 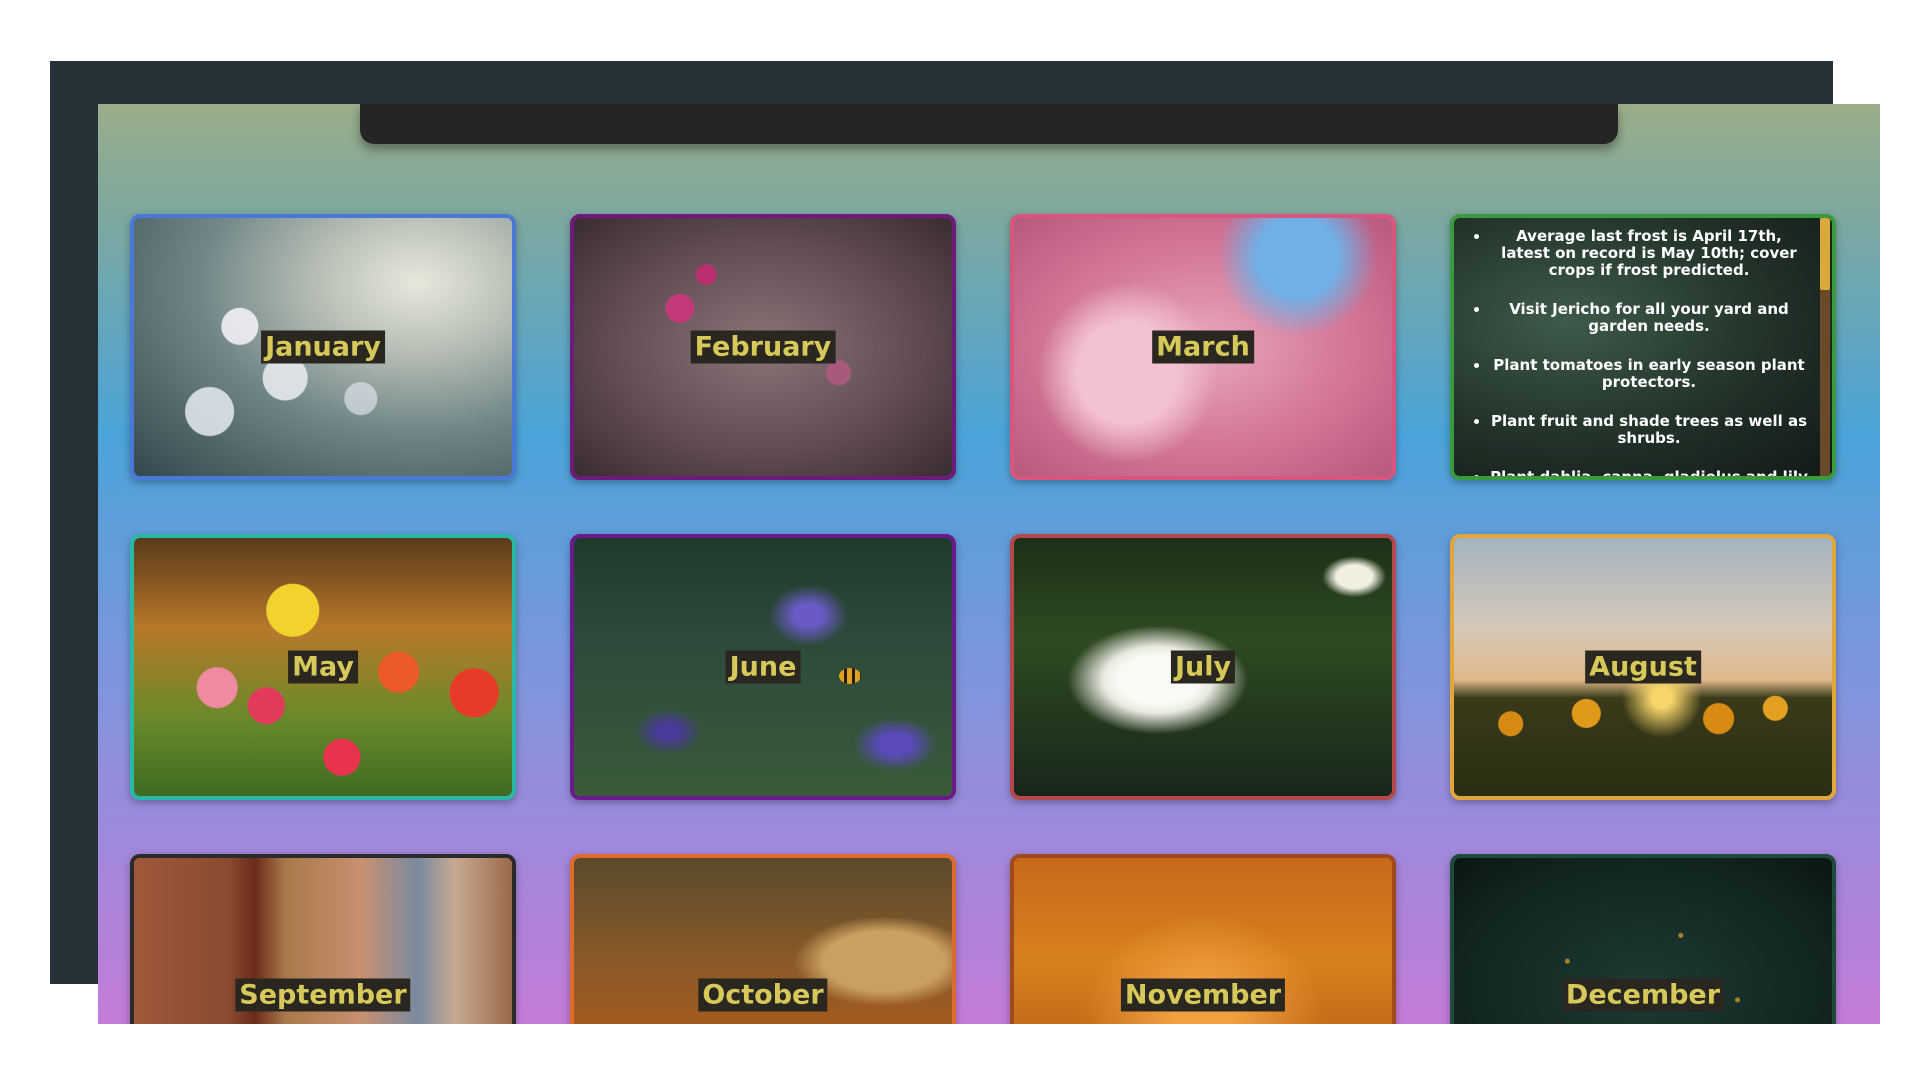 What do you see at coordinates (763, 995) in the screenshot?
I see `month-label-october: October` at bounding box center [763, 995].